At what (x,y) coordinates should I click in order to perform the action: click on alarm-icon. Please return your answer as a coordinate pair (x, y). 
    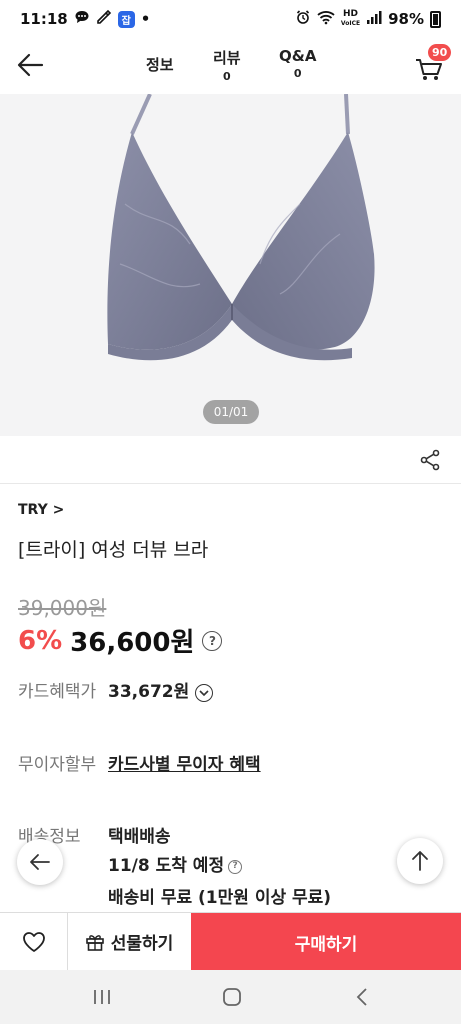
    Looking at the image, I should click on (303, 19).